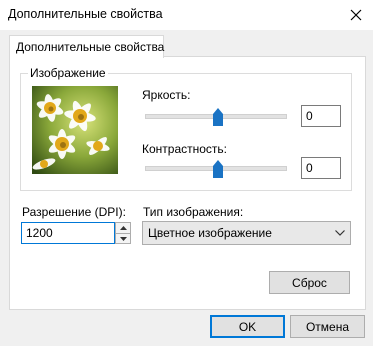  I want to click on resolution-spinner, so click(123, 233).